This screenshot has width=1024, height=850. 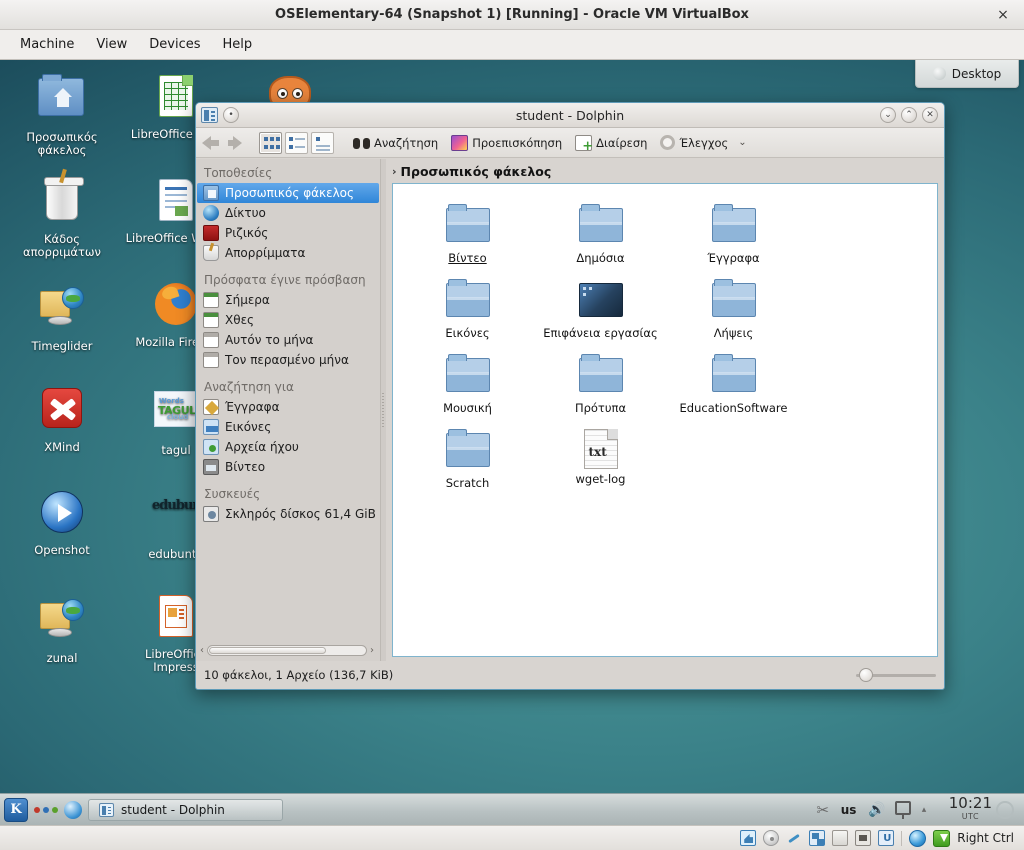 I want to click on control-button: Έλεγχος, so click(x=694, y=142).